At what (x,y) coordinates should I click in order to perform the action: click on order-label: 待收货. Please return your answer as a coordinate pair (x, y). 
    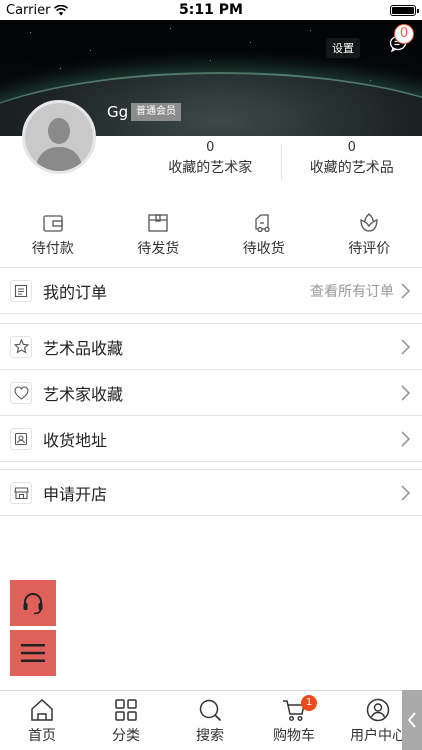
    Looking at the image, I should click on (263, 249).